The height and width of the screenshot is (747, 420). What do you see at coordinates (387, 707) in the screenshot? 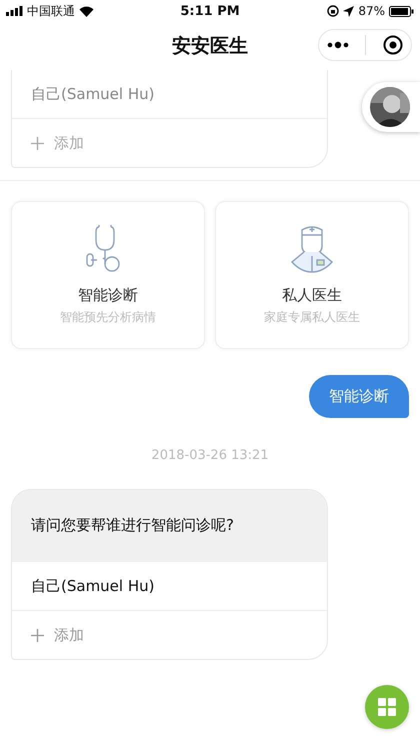
I see `grid-icon` at bounding box center [387, 707].